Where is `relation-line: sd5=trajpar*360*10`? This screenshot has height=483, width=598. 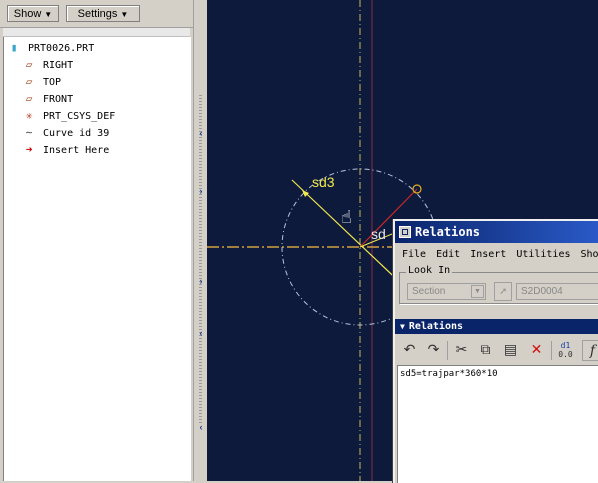
relation-line: sd5=trajpar*360*10 is located at coordinates (449, 374).